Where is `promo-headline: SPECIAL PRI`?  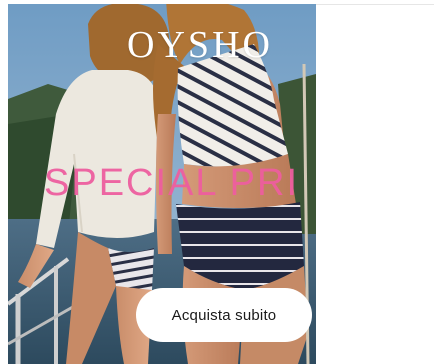
promo-headline: SPECIAL PRI is located at coordinates (172, 183).